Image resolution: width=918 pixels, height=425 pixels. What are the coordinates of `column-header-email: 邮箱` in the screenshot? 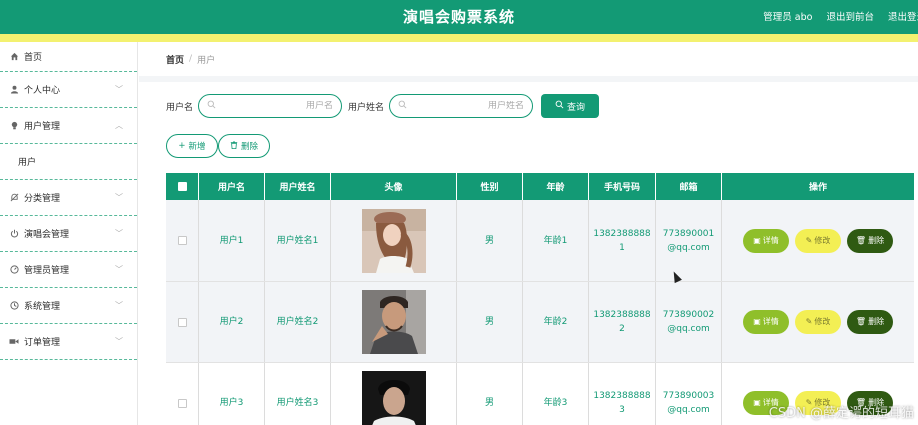 It's located at (689, 186).